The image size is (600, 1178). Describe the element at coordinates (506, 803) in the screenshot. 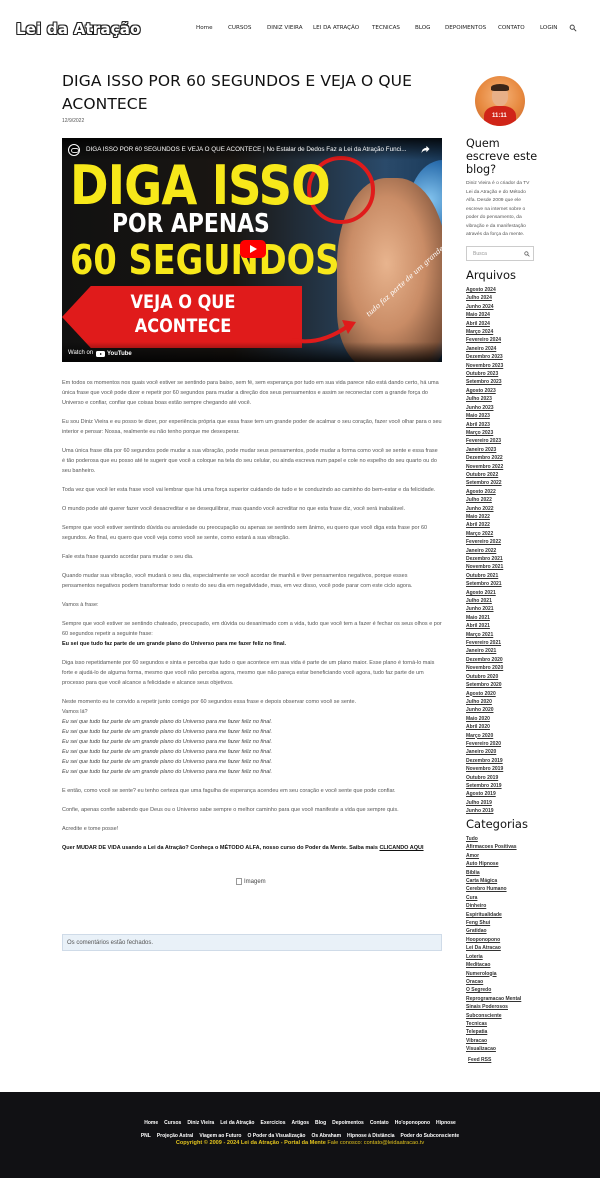

I see `archive-link: Julho 2019` at that location.